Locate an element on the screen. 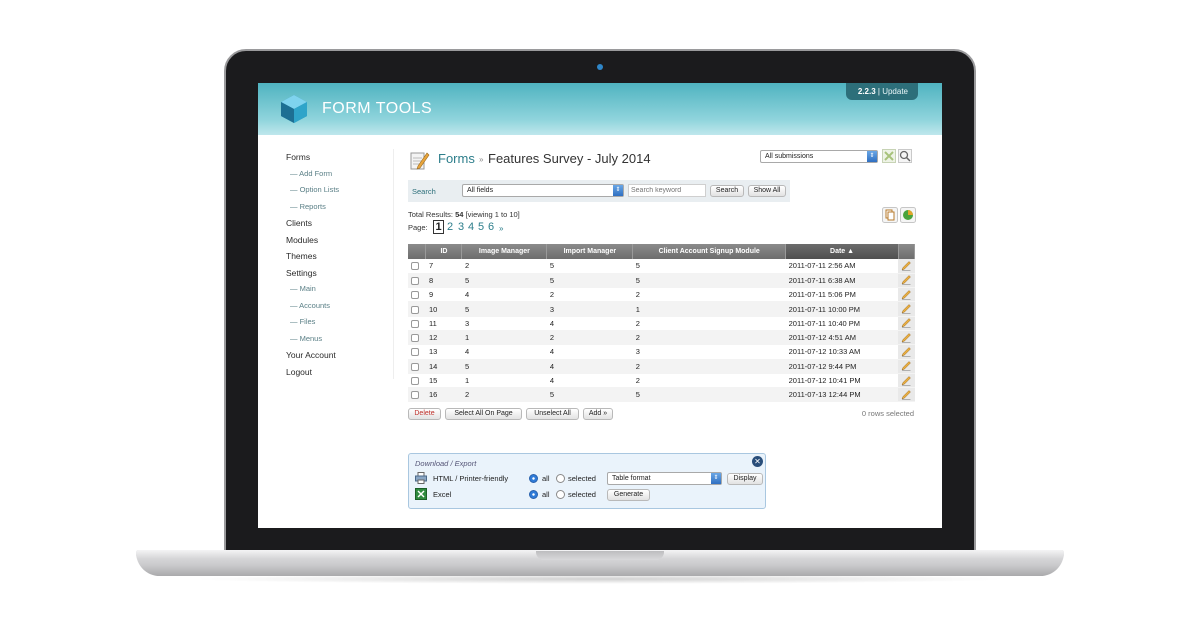  nav-item-modules: Modules is located at coordinates (340, 240).